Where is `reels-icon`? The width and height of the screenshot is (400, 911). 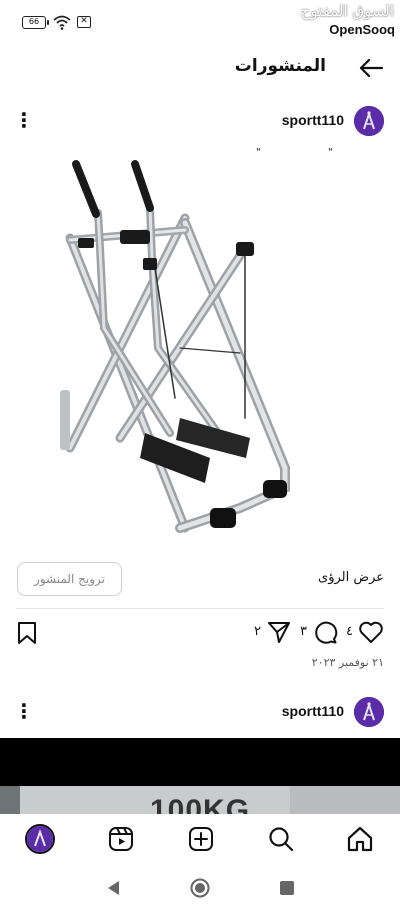 reels-icon is located at coordinates (121, 839).